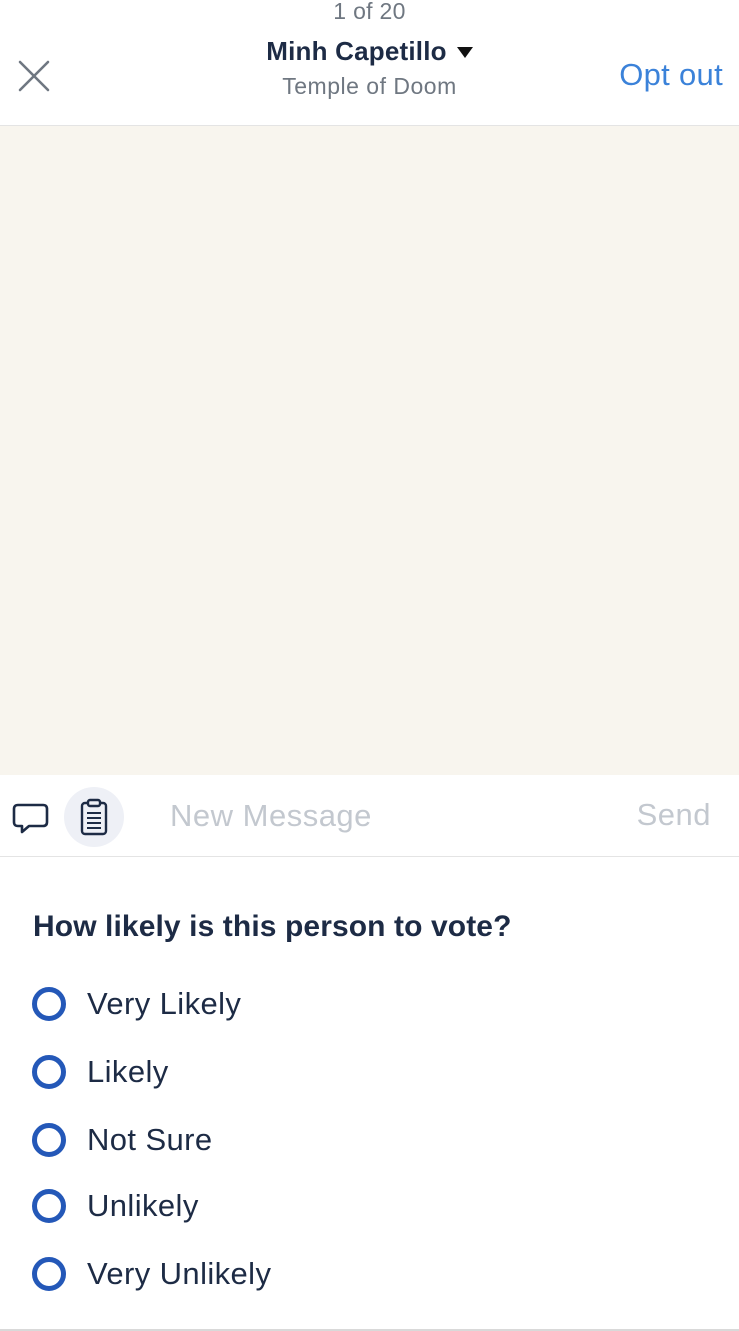 Image resolution: width=739 pixels, height=1331 pixels. What do you see at coordinates (179, 1273) in the screenshot?
I see `option-label: Very Unlikely` at bounding box center [179, 1273].